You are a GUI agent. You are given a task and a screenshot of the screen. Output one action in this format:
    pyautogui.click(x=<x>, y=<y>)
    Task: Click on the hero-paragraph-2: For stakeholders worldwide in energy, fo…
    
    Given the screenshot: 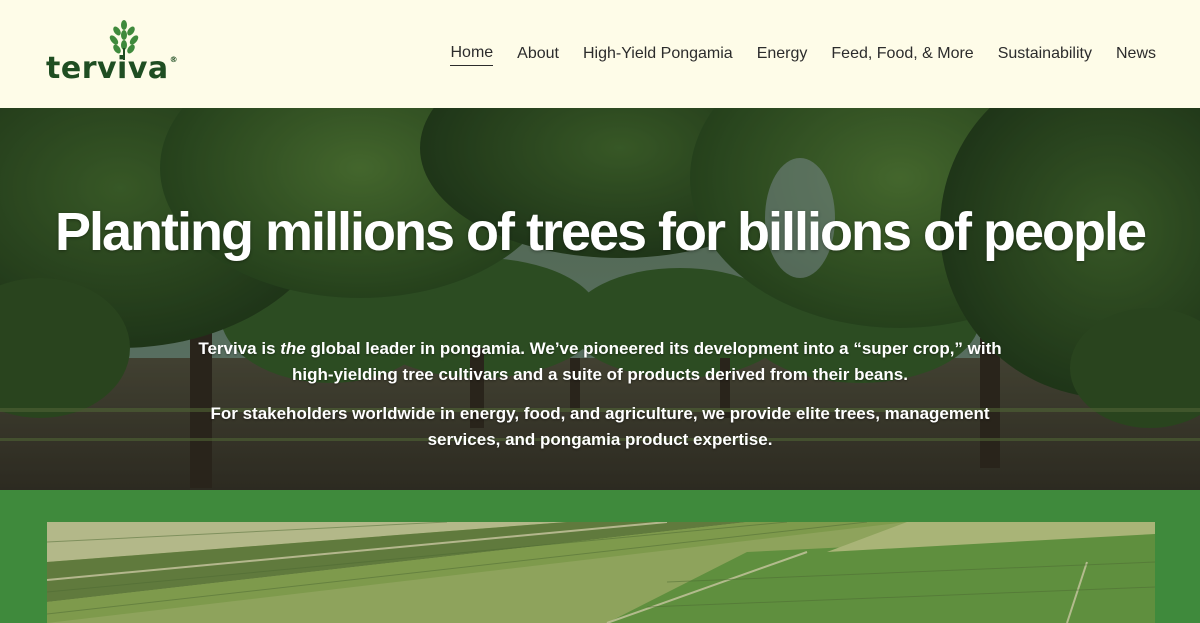 What is the action you would take?
    pyautogui.click(x=600, y=426)
    